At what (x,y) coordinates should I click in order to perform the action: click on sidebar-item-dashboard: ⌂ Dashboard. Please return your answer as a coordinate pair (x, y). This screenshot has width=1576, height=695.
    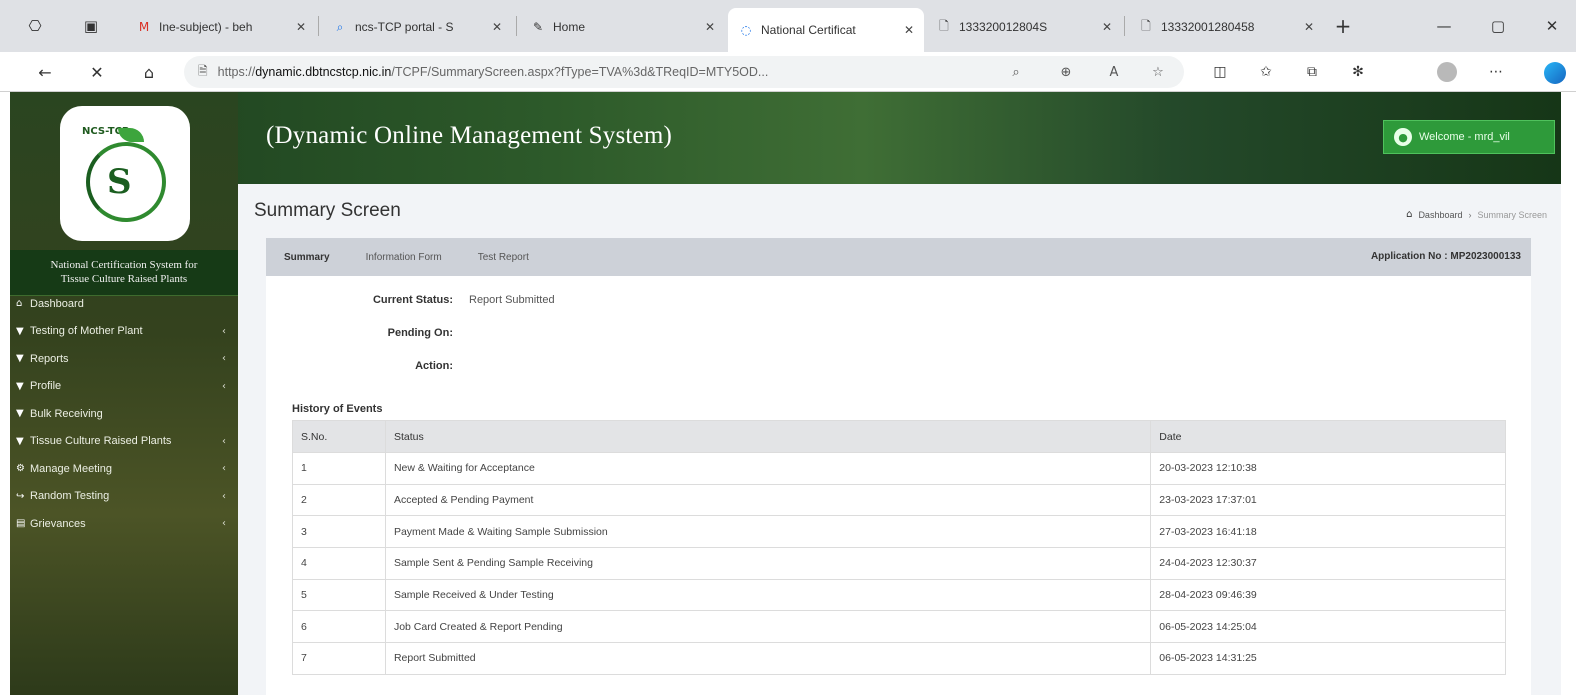
    Looking at the image, I should click on (124, 304).